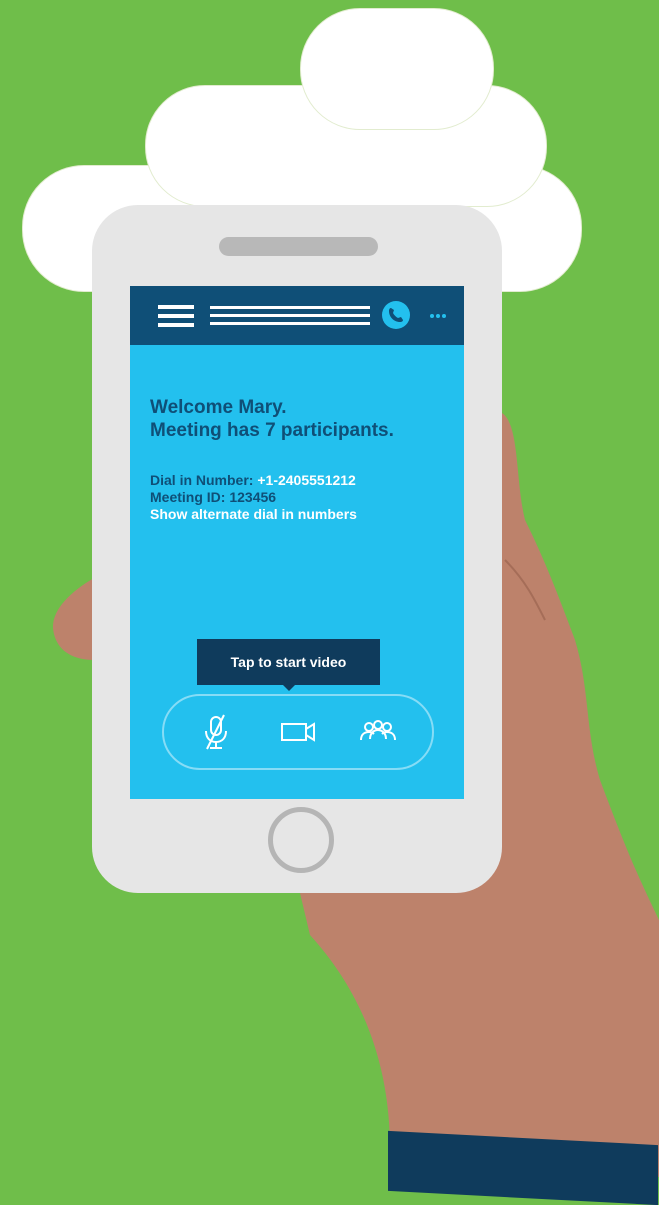  I want to click on phone-speaker, so click(298, 246).